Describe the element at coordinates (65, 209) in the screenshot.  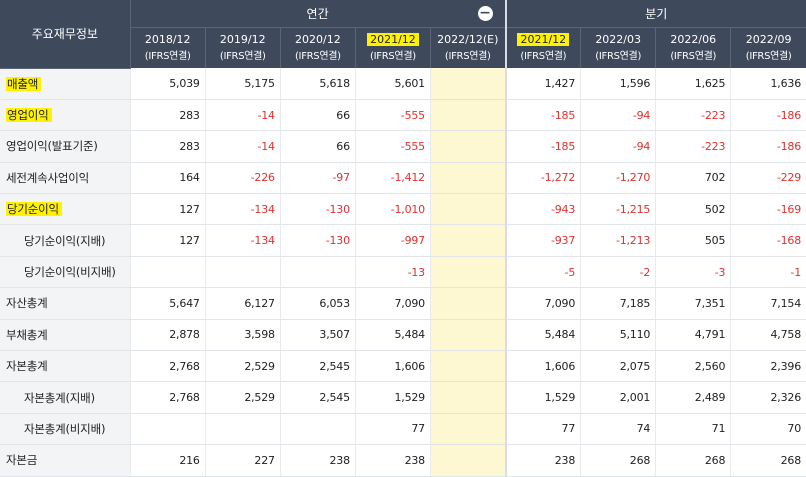
I see `row-label: 당기순이익` at that location.